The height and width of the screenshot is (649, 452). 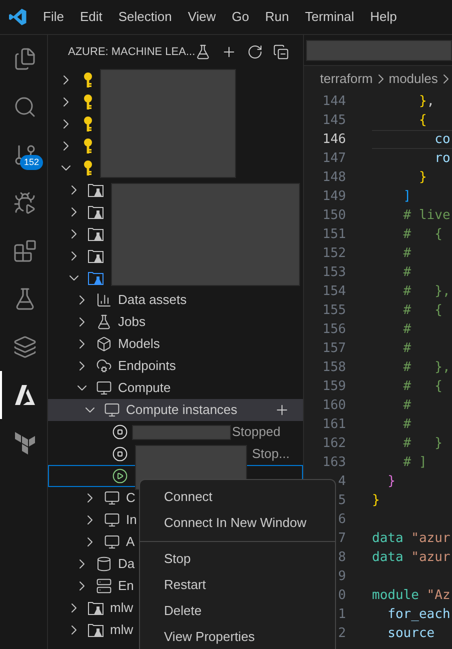 I want to click on line-number: 146, so click(x=334, y=139).